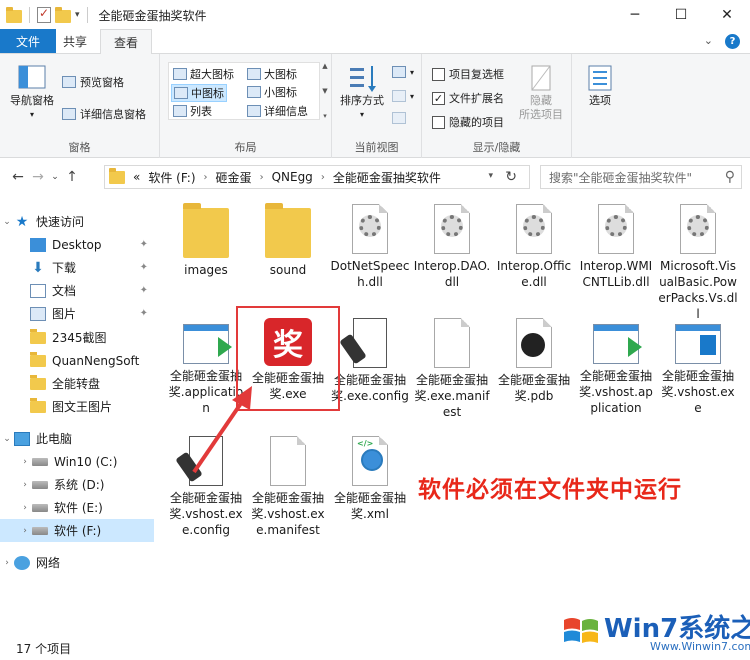 This screenshot has width=750, height=660. What do you see at coordinates (399, 118) in the screenshot?
I see `size-columns-button` at bounding box center [399, 118].